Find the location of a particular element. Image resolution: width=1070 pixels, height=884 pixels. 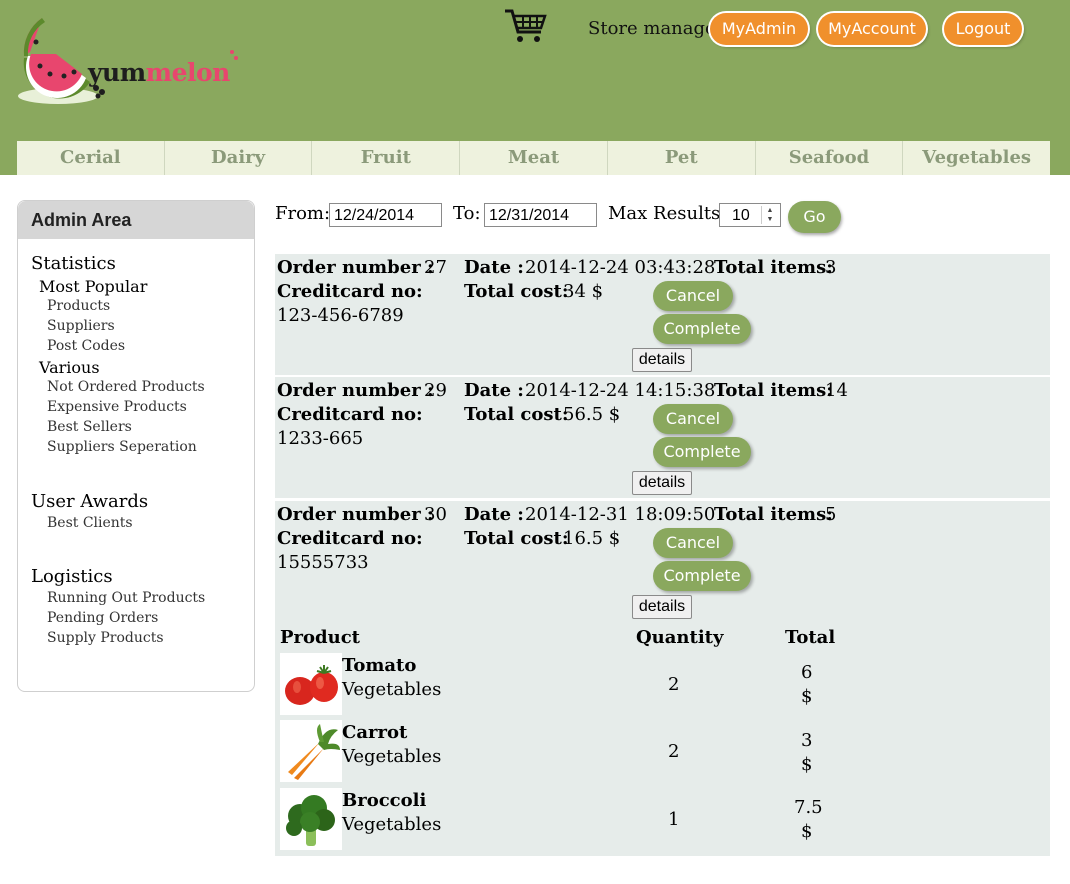

go-button: Go is located at coordinates (814, 217).